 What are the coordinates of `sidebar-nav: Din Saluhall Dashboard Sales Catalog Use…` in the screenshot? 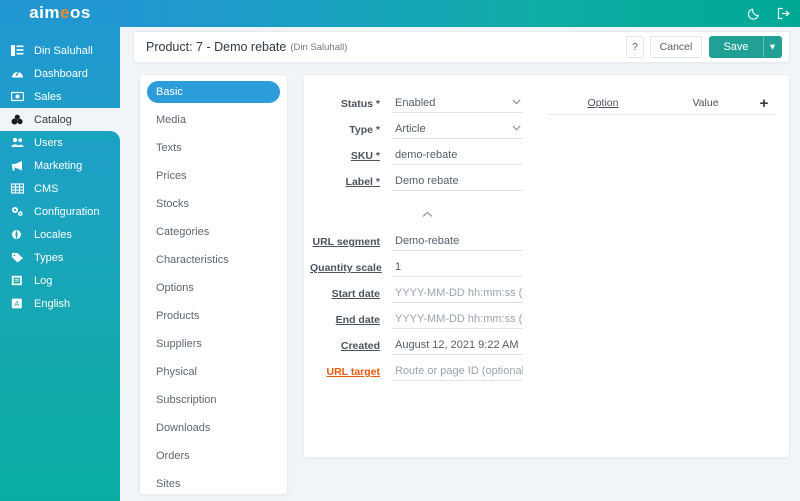 It's located at (60, 171).